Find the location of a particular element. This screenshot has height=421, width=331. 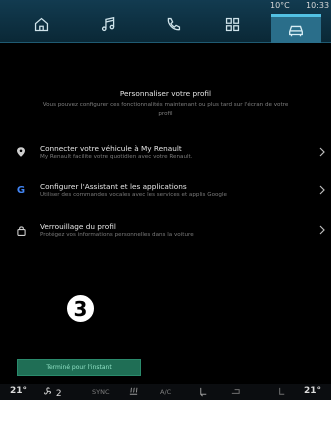

done-for-now-button: Terminé pour l'instant is located at coordinates (79, 367).